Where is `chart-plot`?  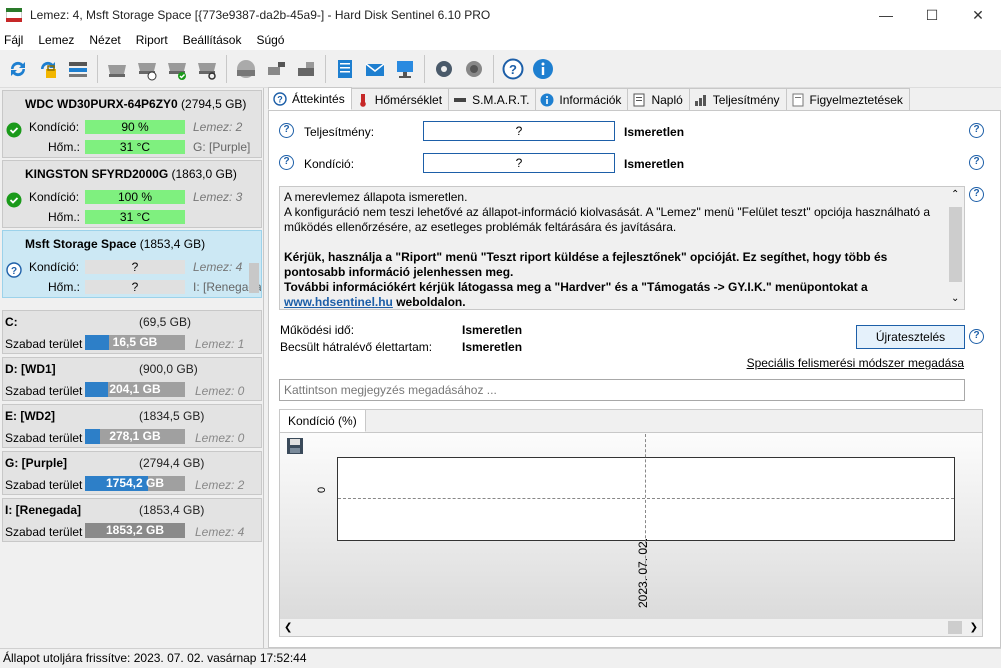 chart-plot is located at coordinates (646, 514).